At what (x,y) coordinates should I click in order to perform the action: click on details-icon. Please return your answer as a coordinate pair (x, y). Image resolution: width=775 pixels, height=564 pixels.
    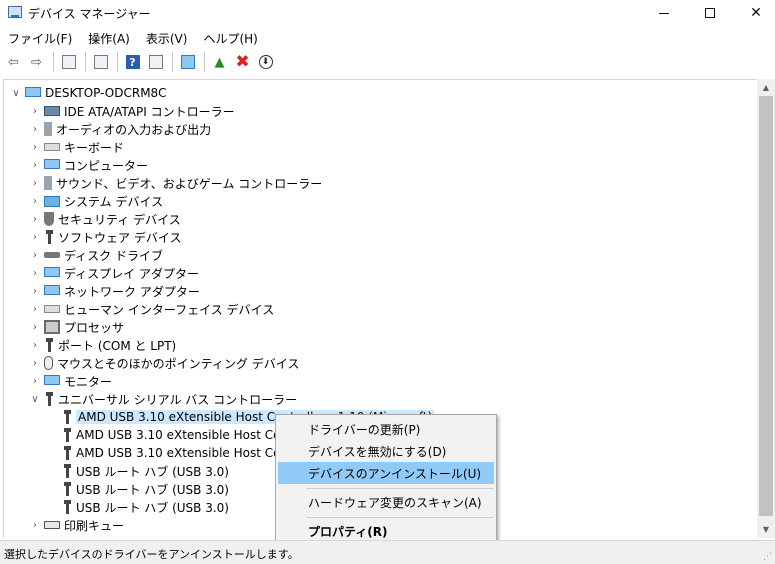
    Looking at the image, I should click on (100, 62).